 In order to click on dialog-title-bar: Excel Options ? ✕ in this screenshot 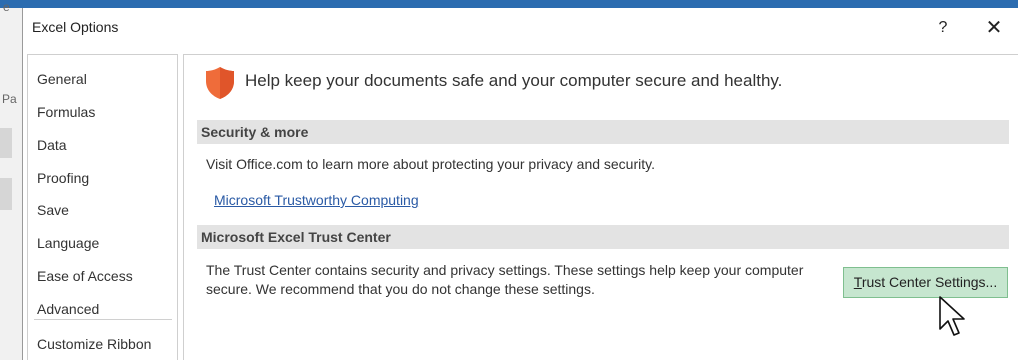, I will do `click(520, 28)`.